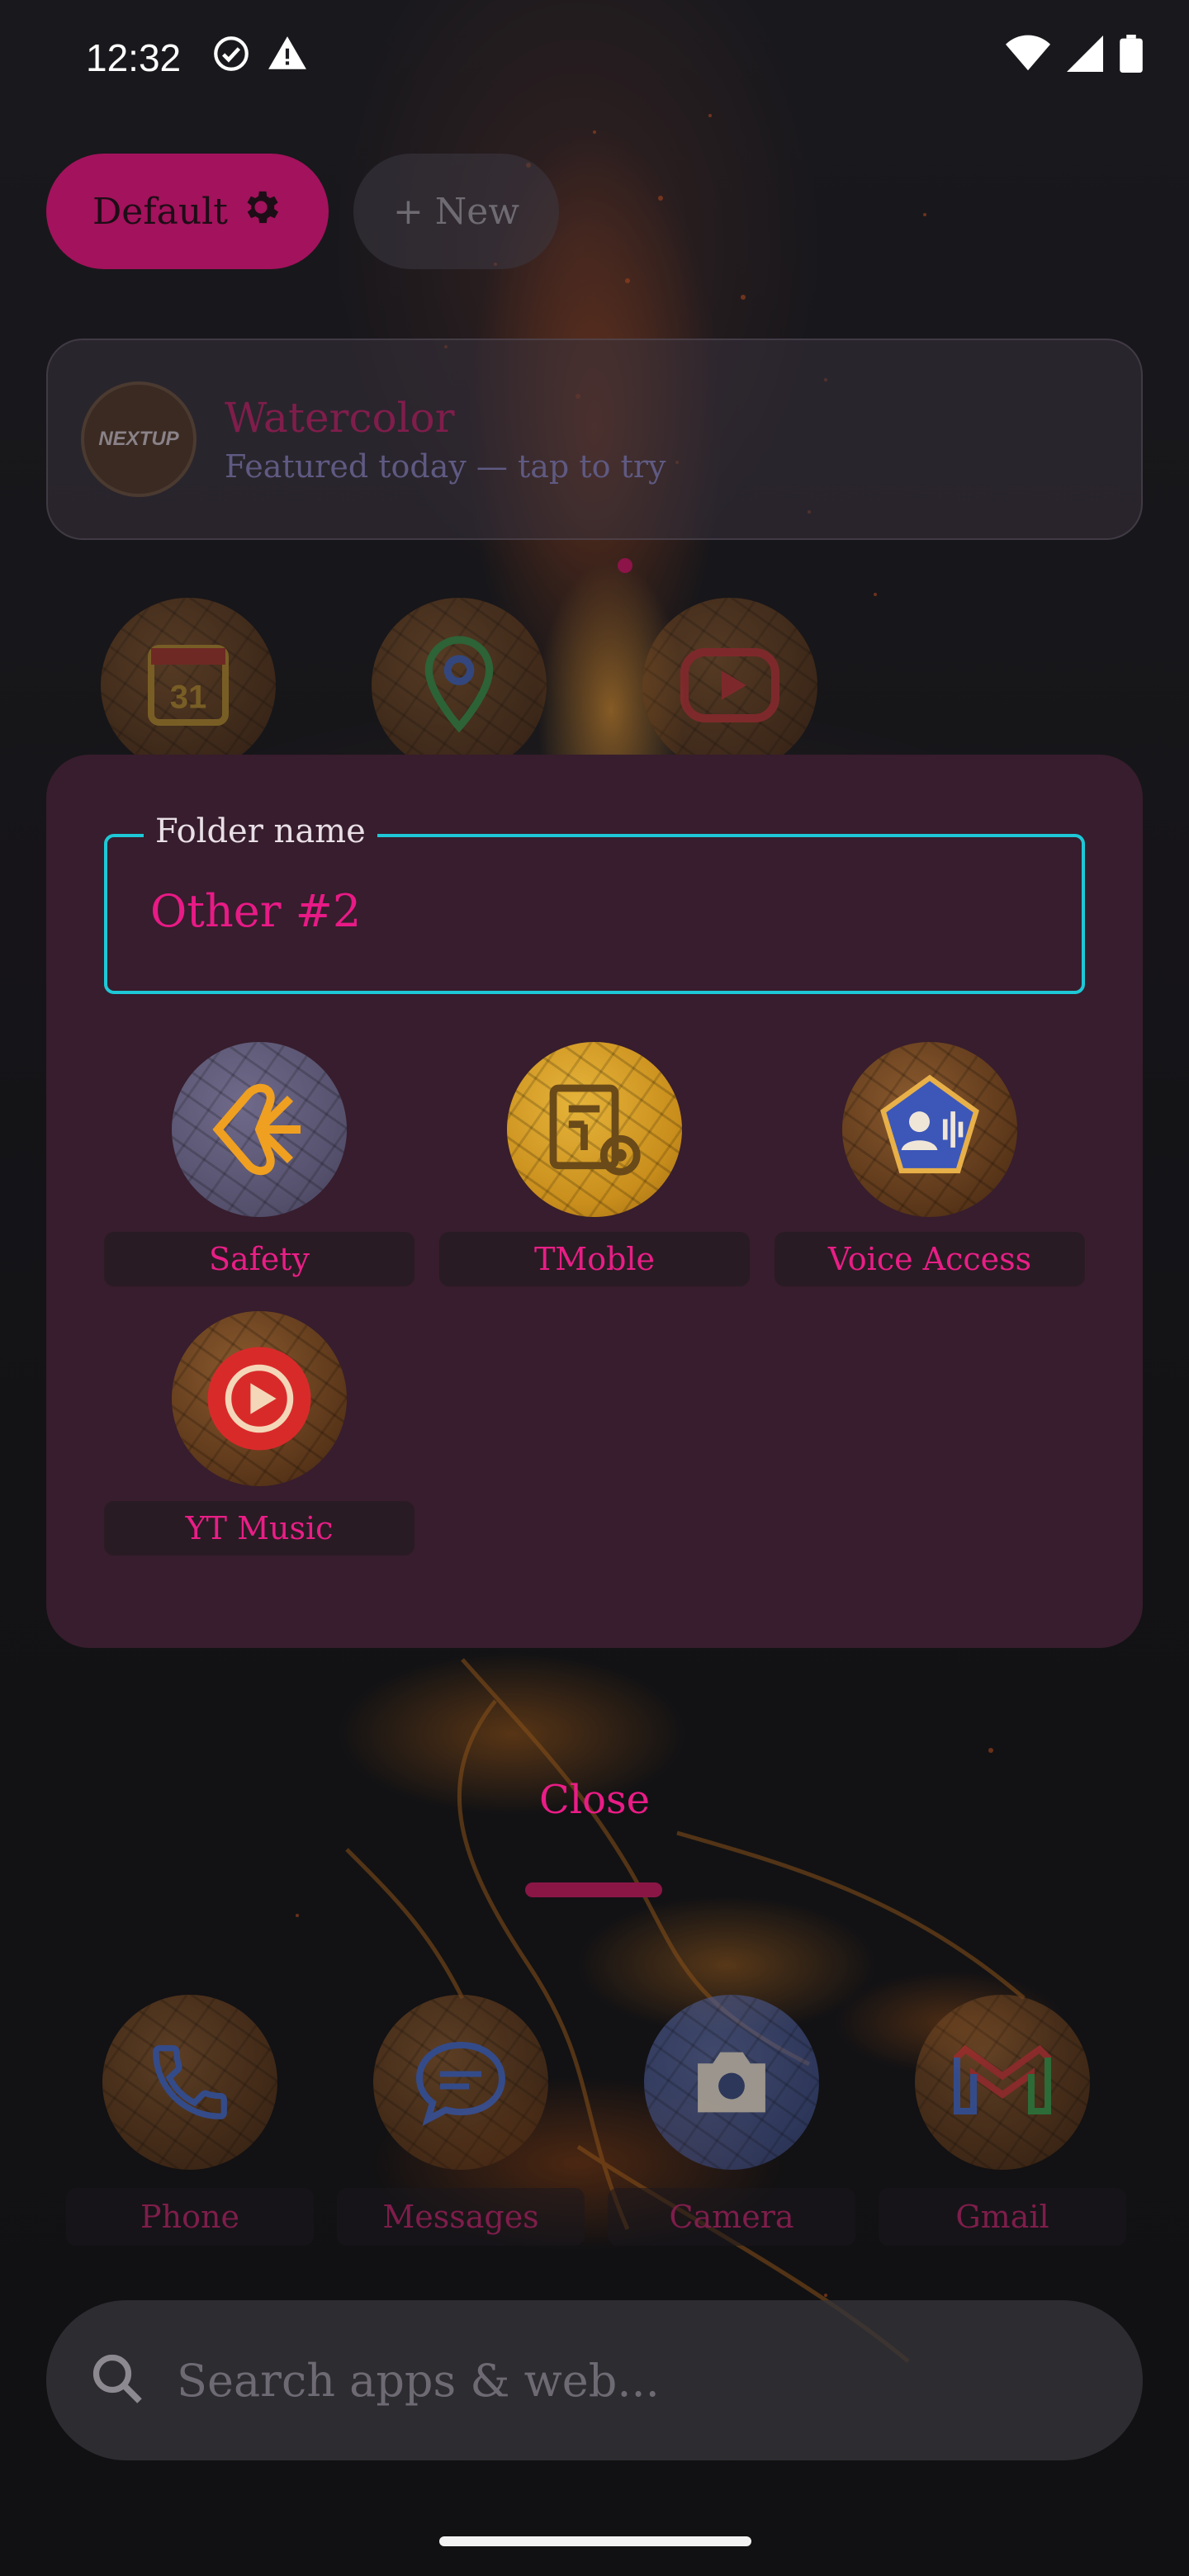 The width and height of the screenshot is (1189, 2576). Describe the element at coordinates (625, 565) in the screenshot. I see `page-indicator` at that location.